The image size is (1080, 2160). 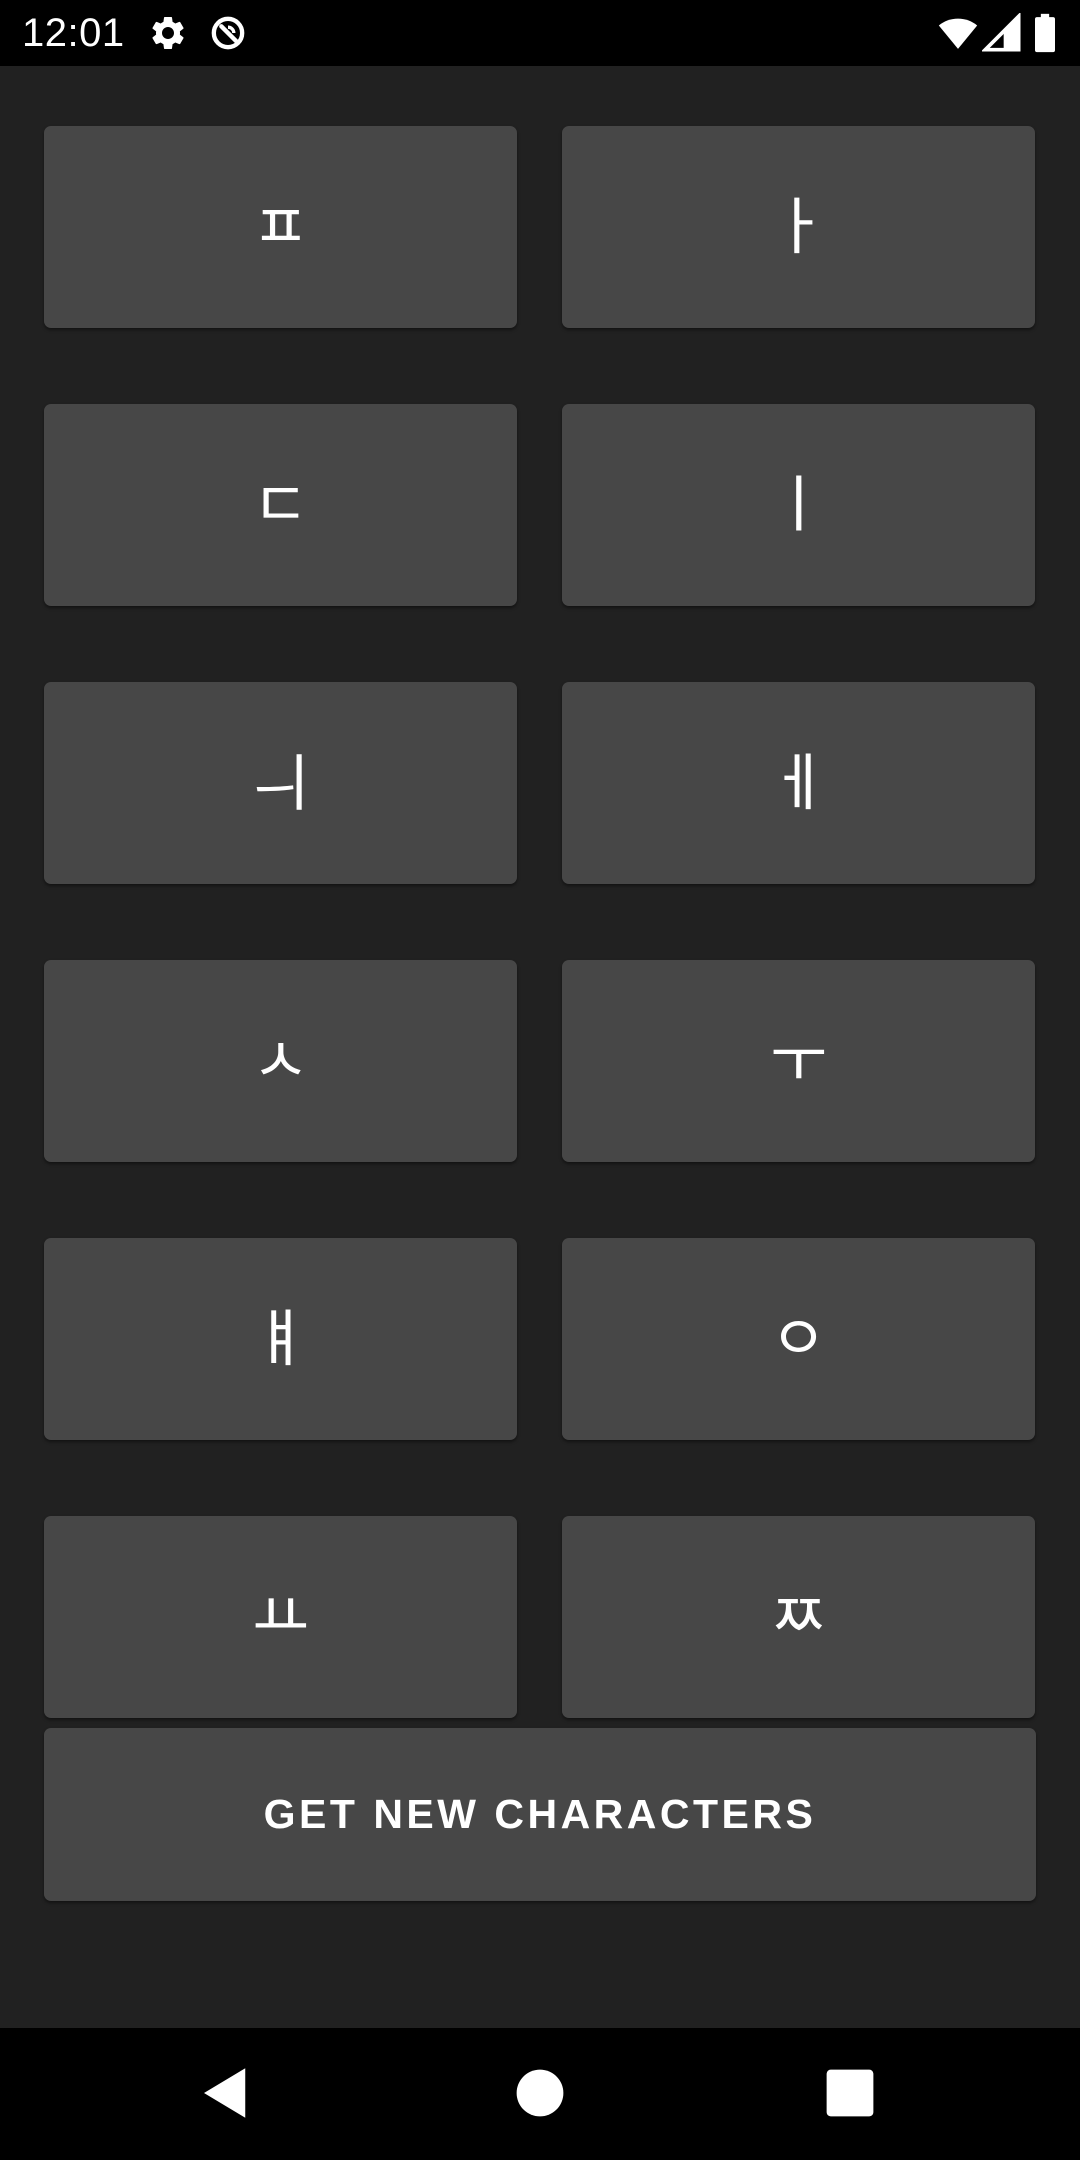 I want to click on character-button: ㄷ, so click(x=280, y=505).